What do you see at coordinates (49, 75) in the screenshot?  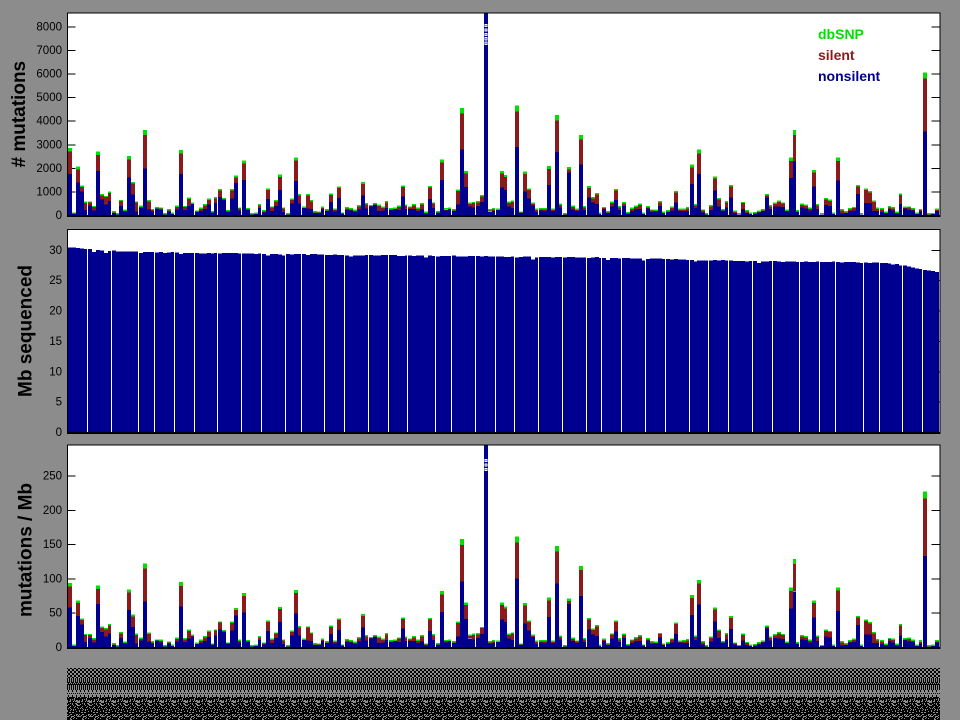 I see `svg-text: 6000` at bounding box center [49, 75].